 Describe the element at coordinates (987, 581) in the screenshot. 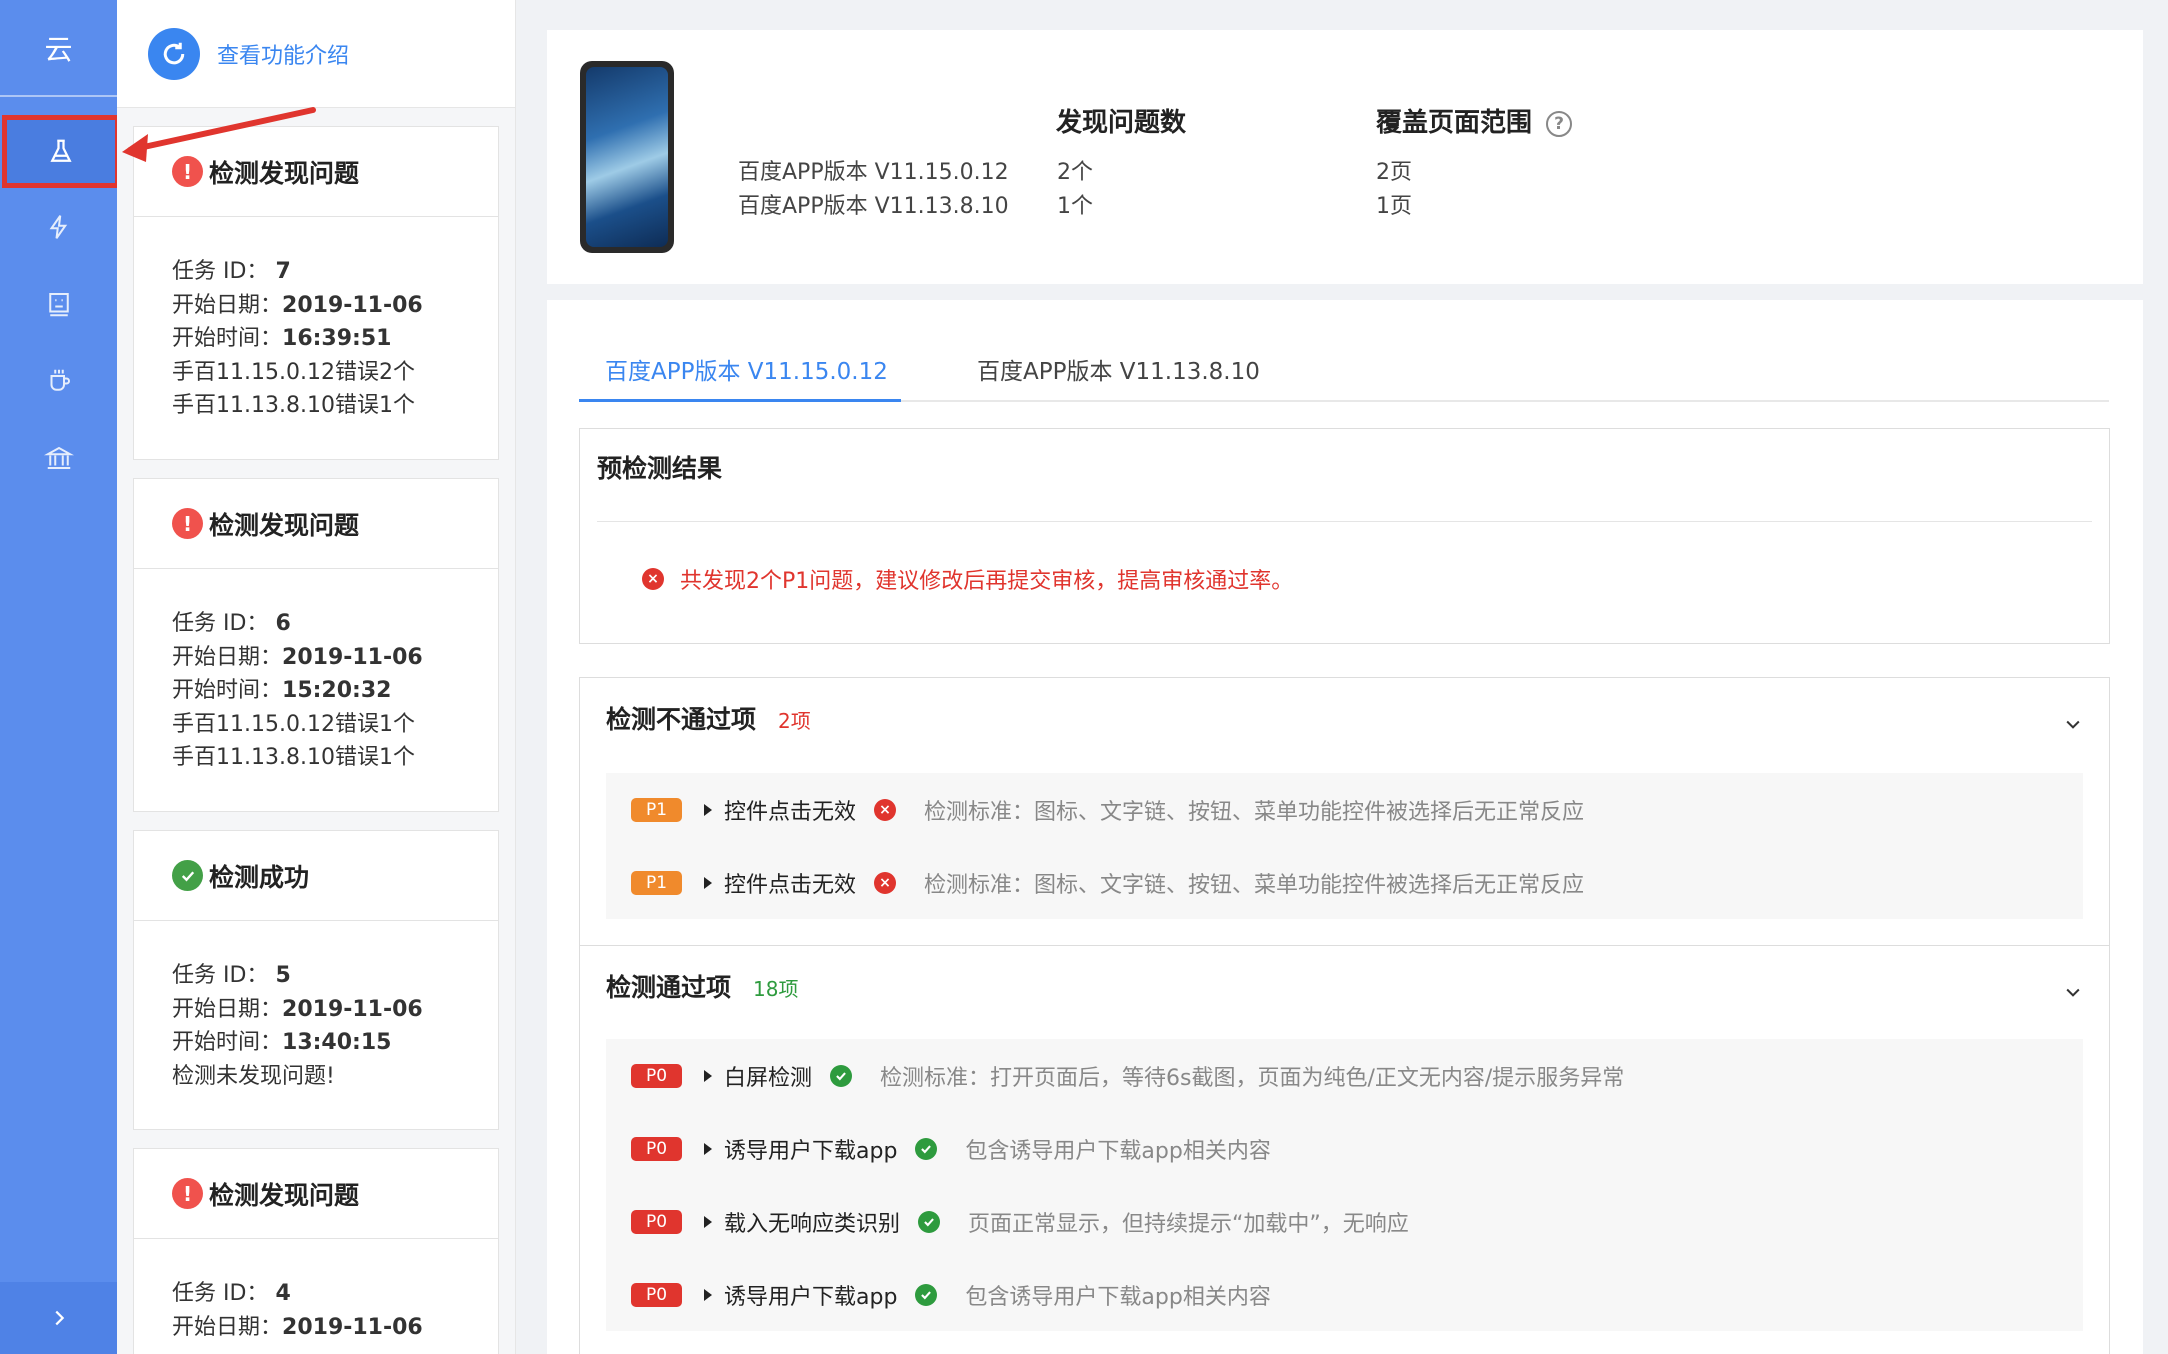

I see `precheck-text: 共发现2个P1问题，建议修改后再提交审核，提高审核通过率。` at that location.